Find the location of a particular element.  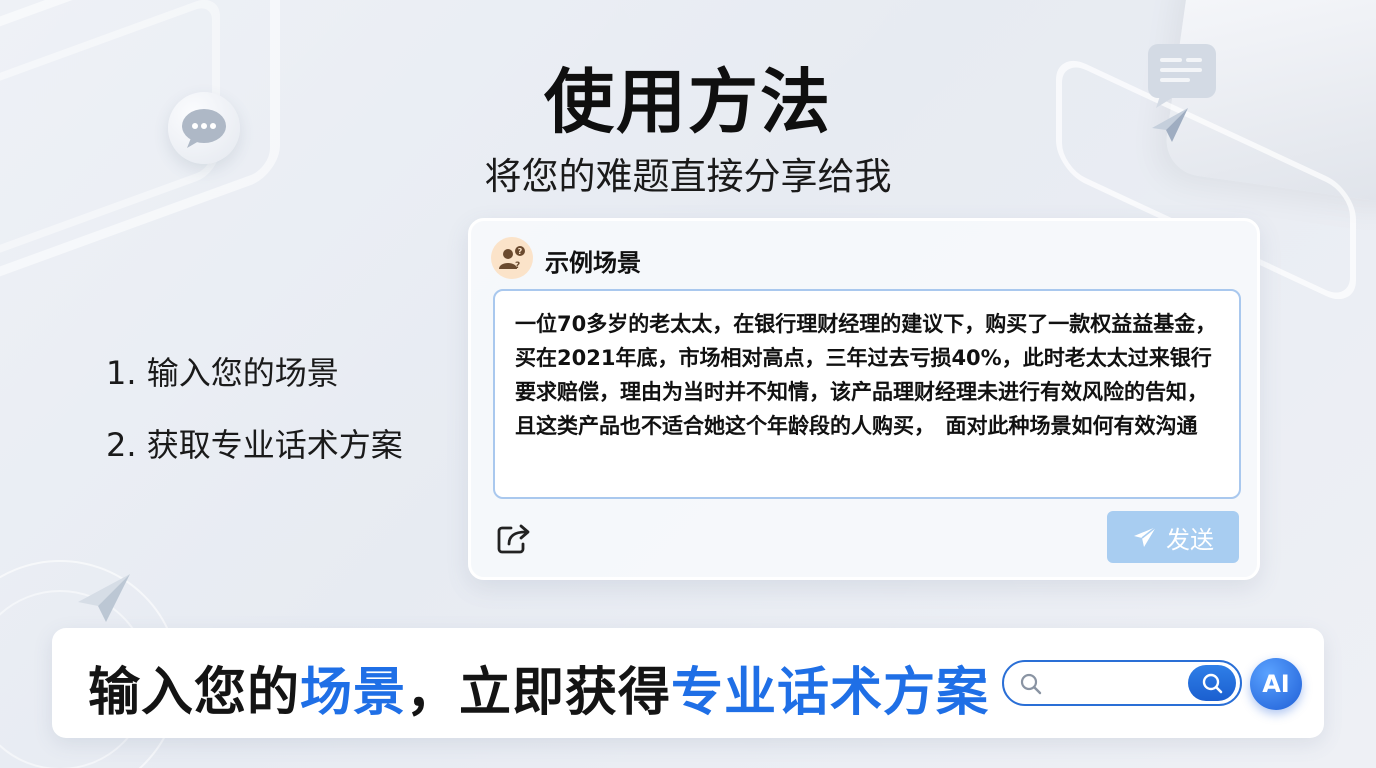

page-subtitle: 将您的难题直接分享给我 is located at coordinates (688, 176).